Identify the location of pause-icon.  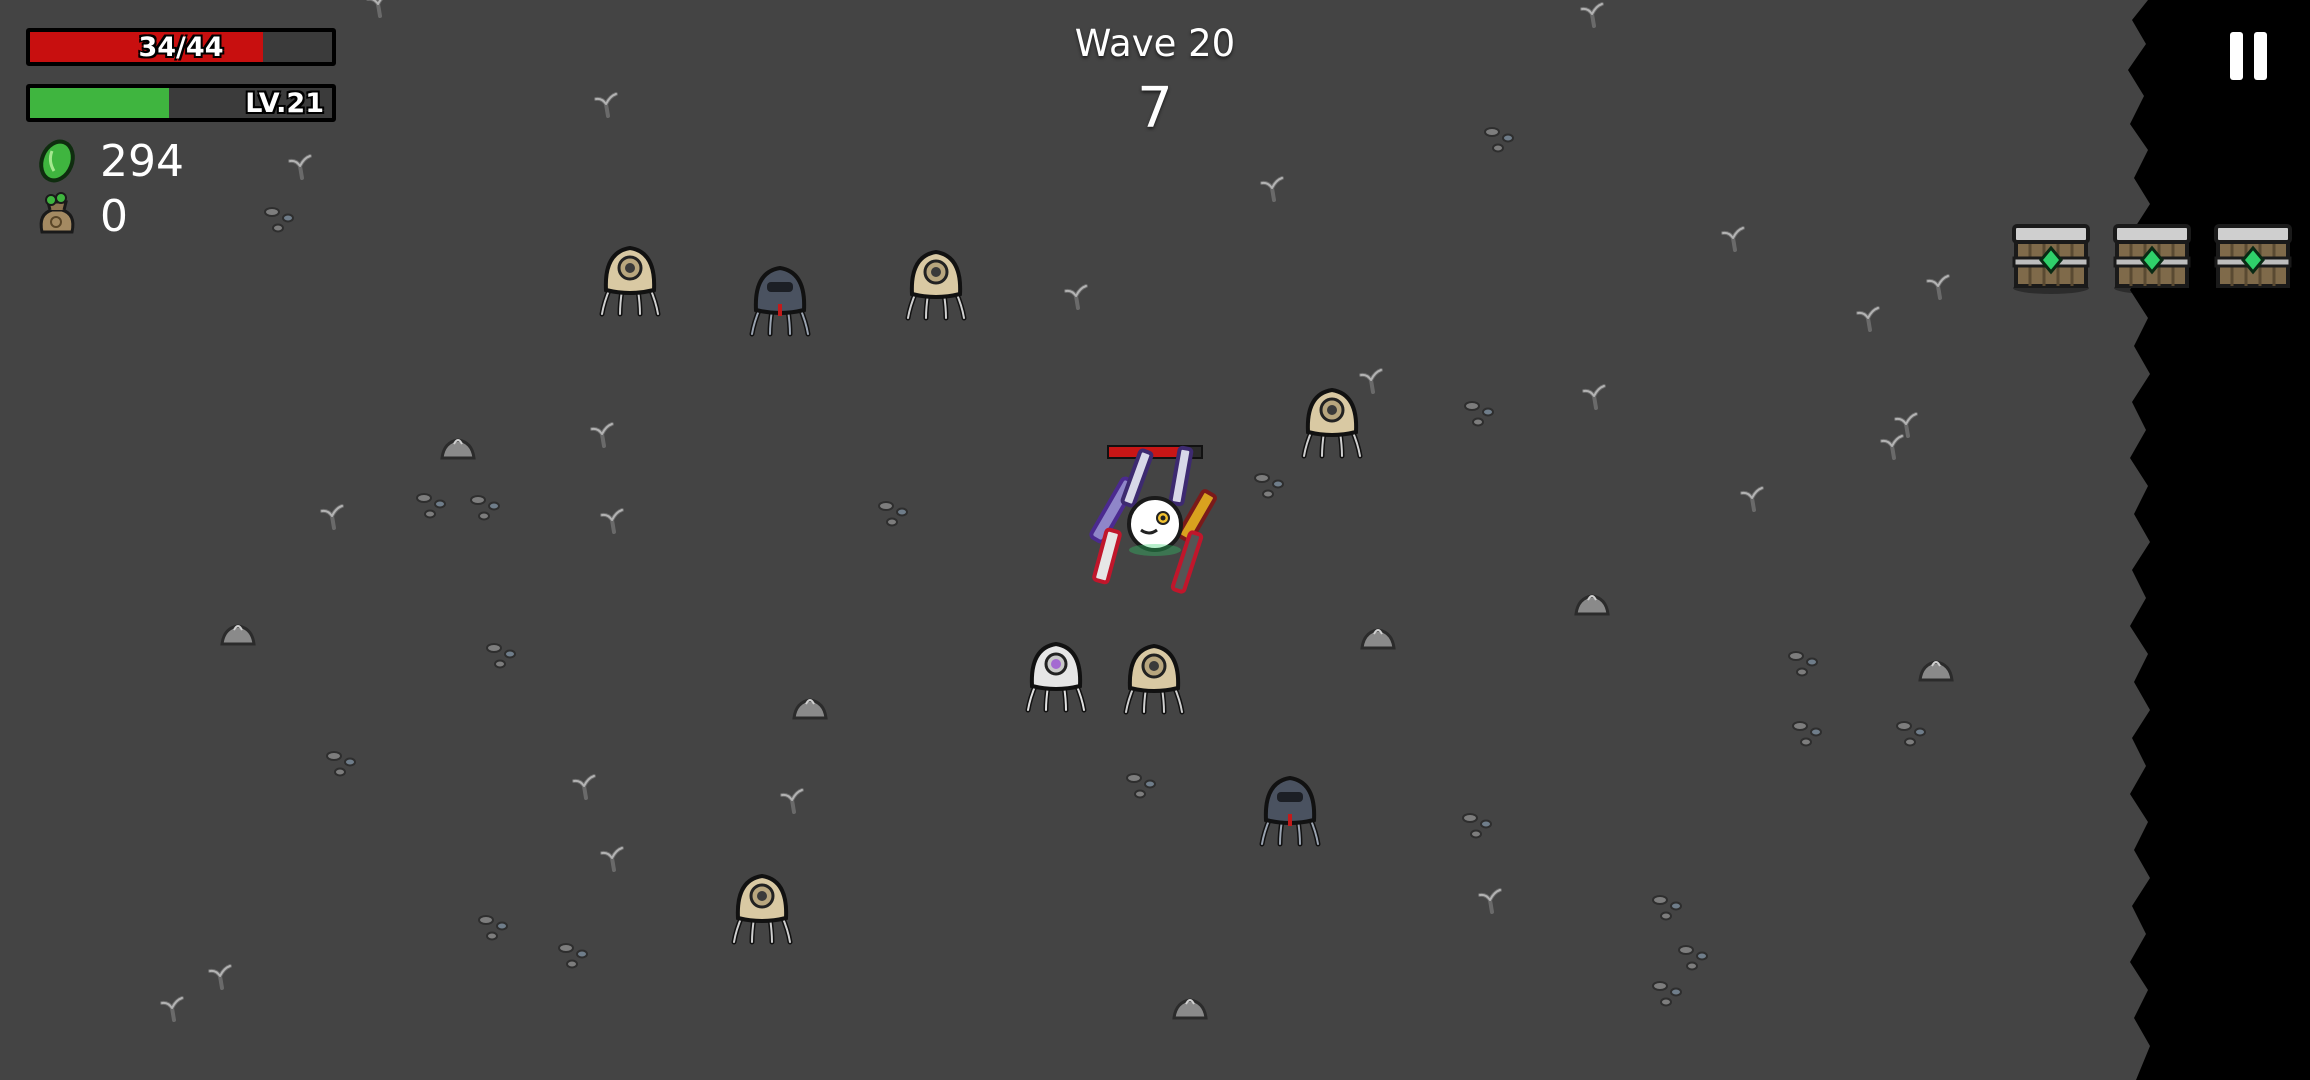
(2236, 56).